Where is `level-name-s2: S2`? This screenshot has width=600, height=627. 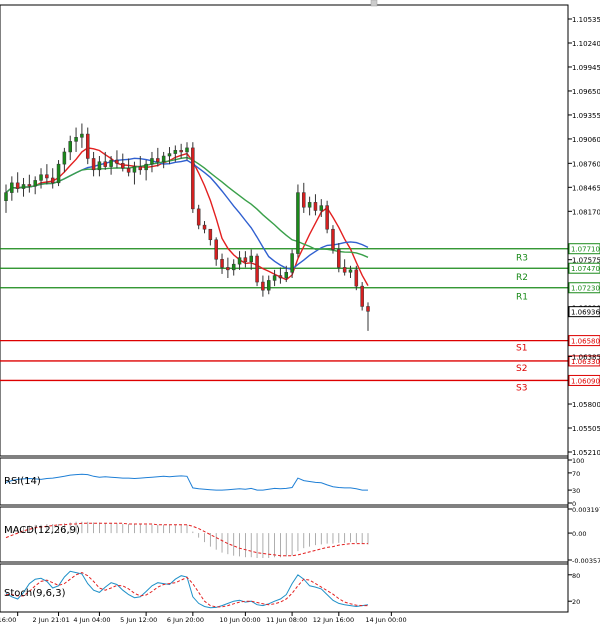 level-name-s2: S2 is located at coordinates (521, 369).